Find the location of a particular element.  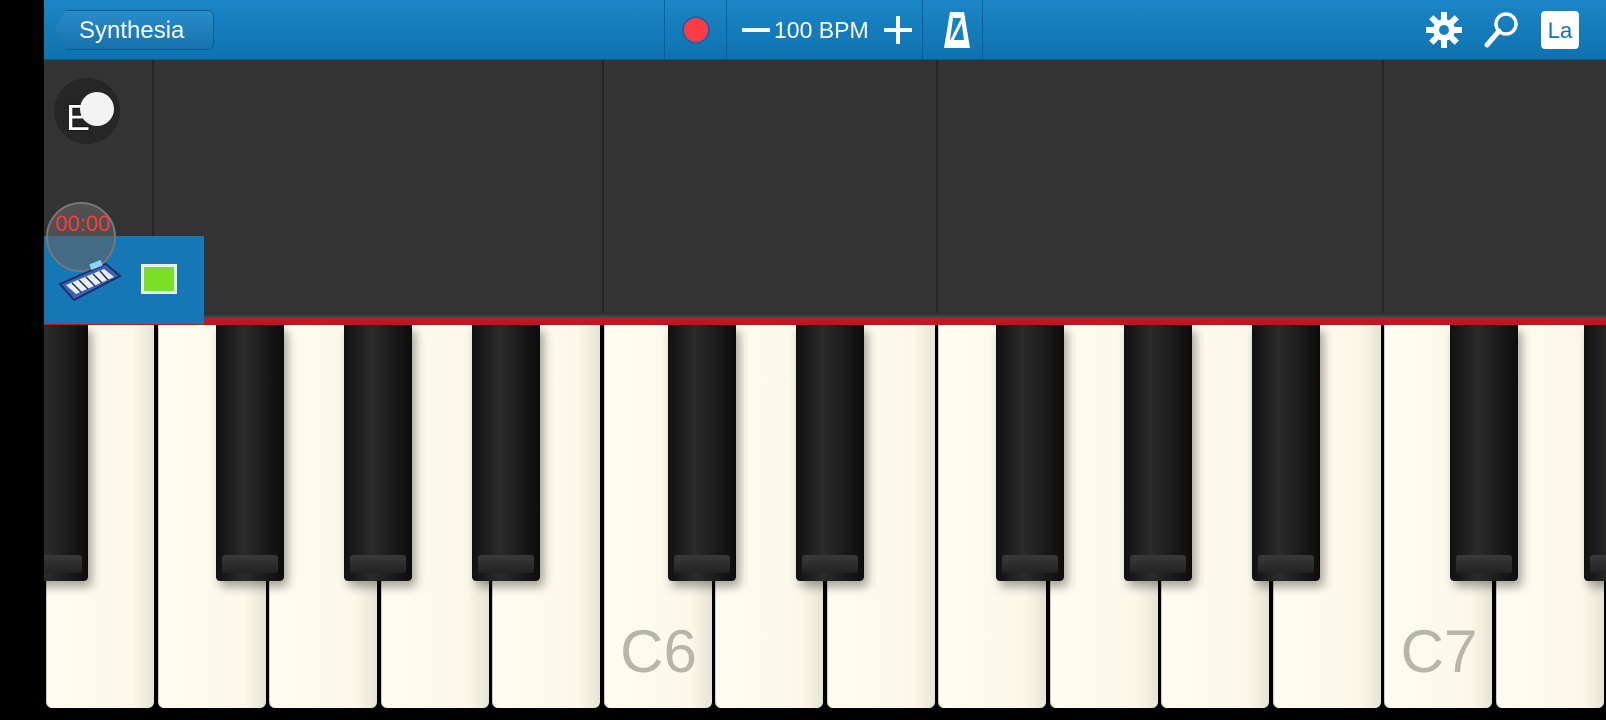

timer-text: 00:00 is located at coordinates (83, 223).